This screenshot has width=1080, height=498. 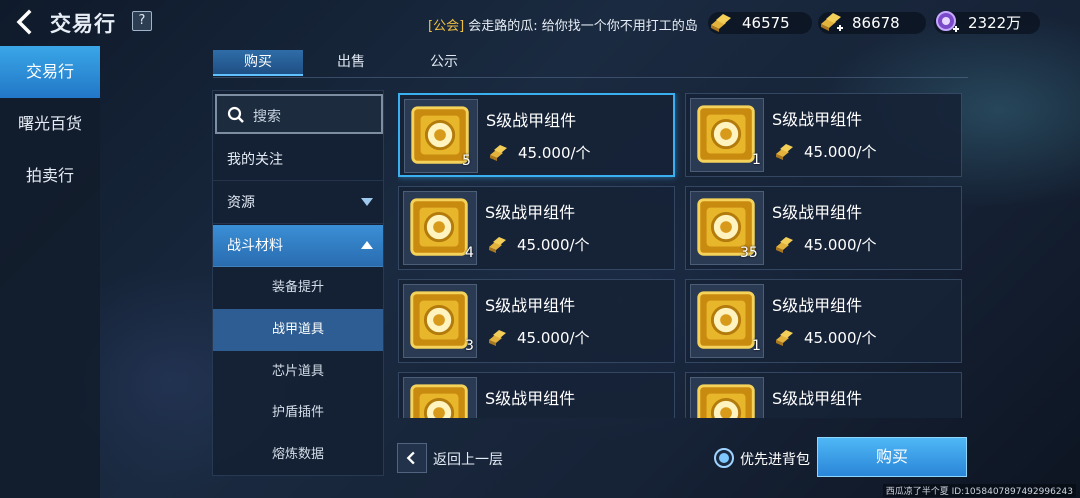 I want to click on crystal-plus-icon, so click(x=947, y=21).